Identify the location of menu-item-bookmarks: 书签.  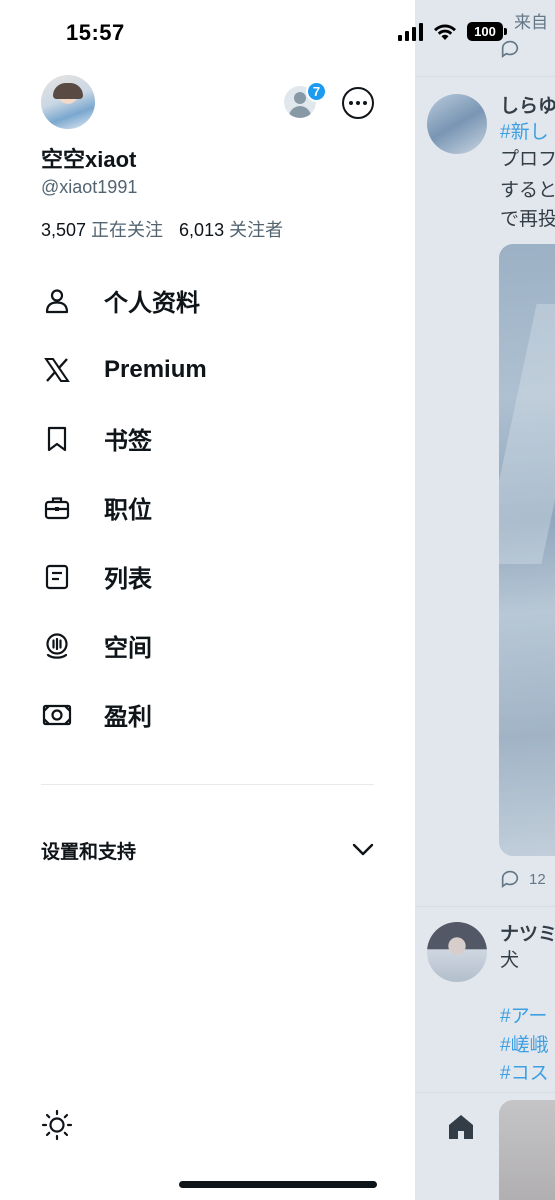
(207, 438).